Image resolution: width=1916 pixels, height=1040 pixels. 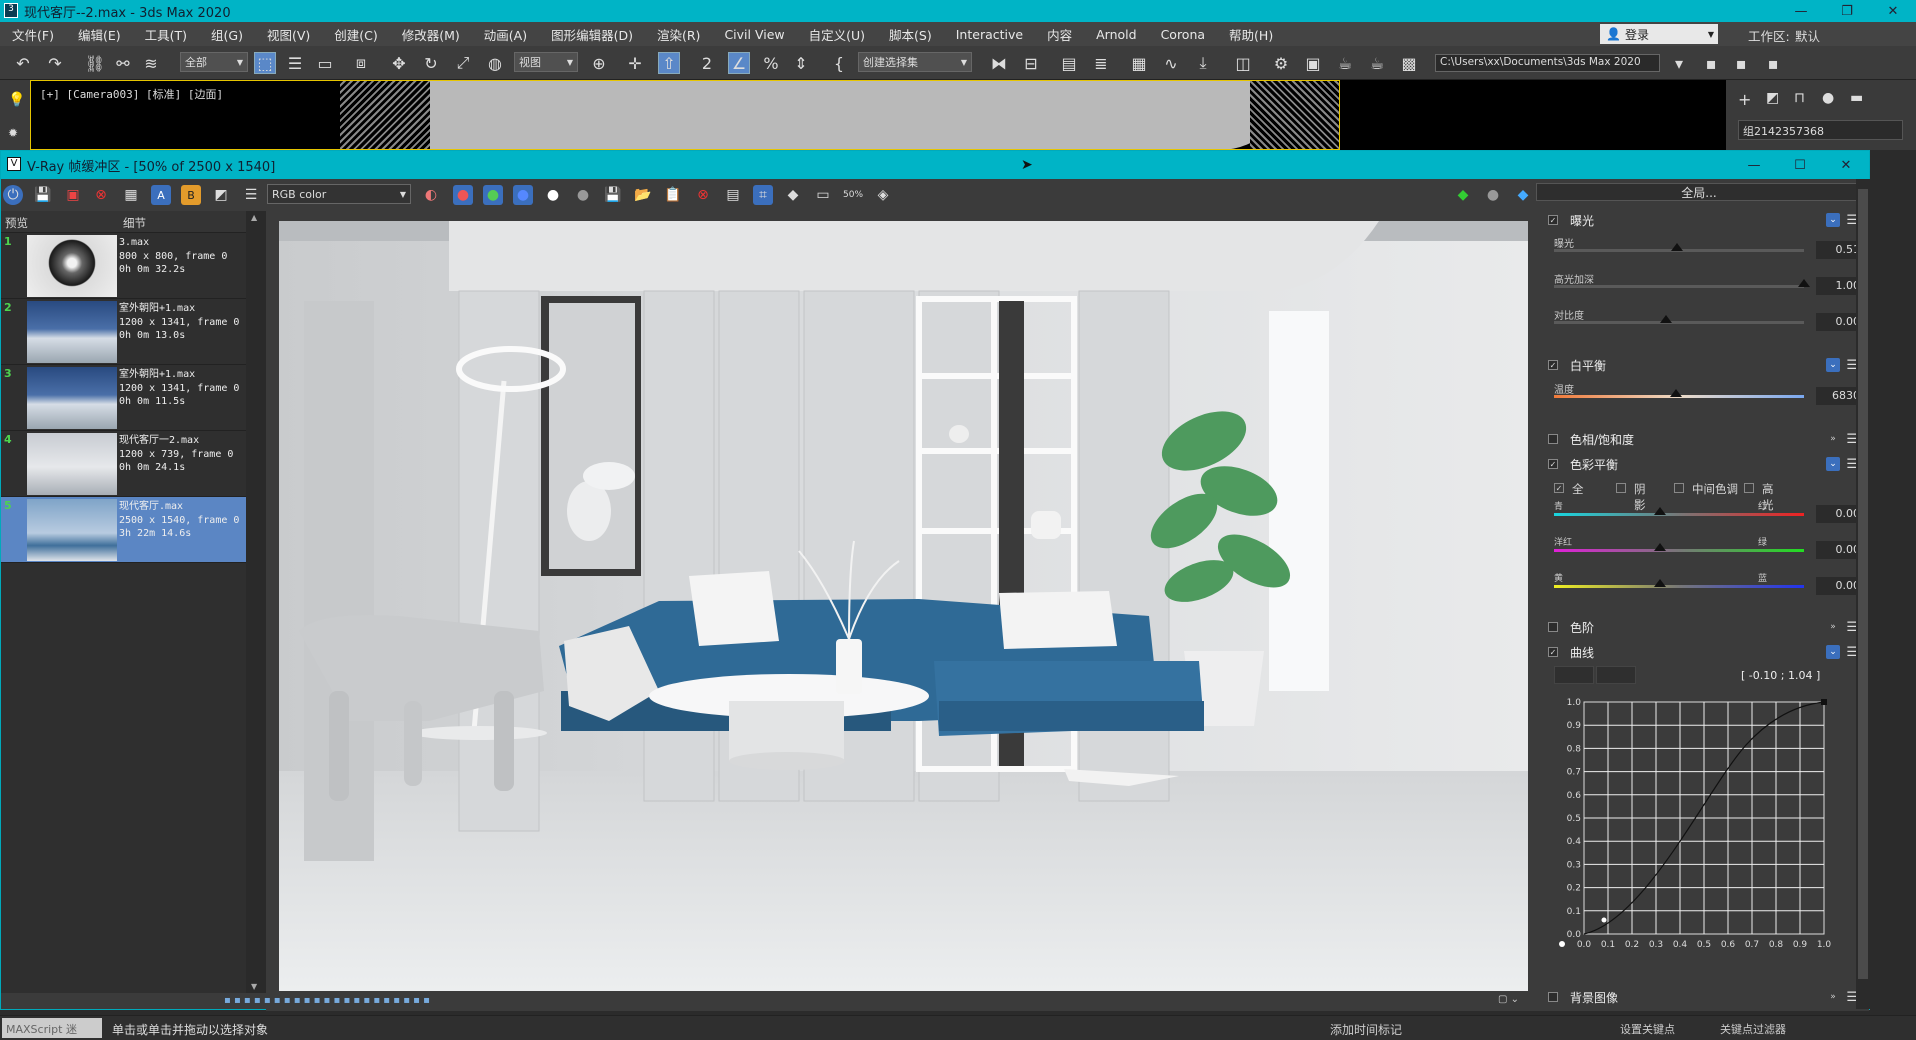 What do you see at coordinates (431, 63) in the screenshot?
I see `rotate-icon: ↻` at bounding box center [431, 63].